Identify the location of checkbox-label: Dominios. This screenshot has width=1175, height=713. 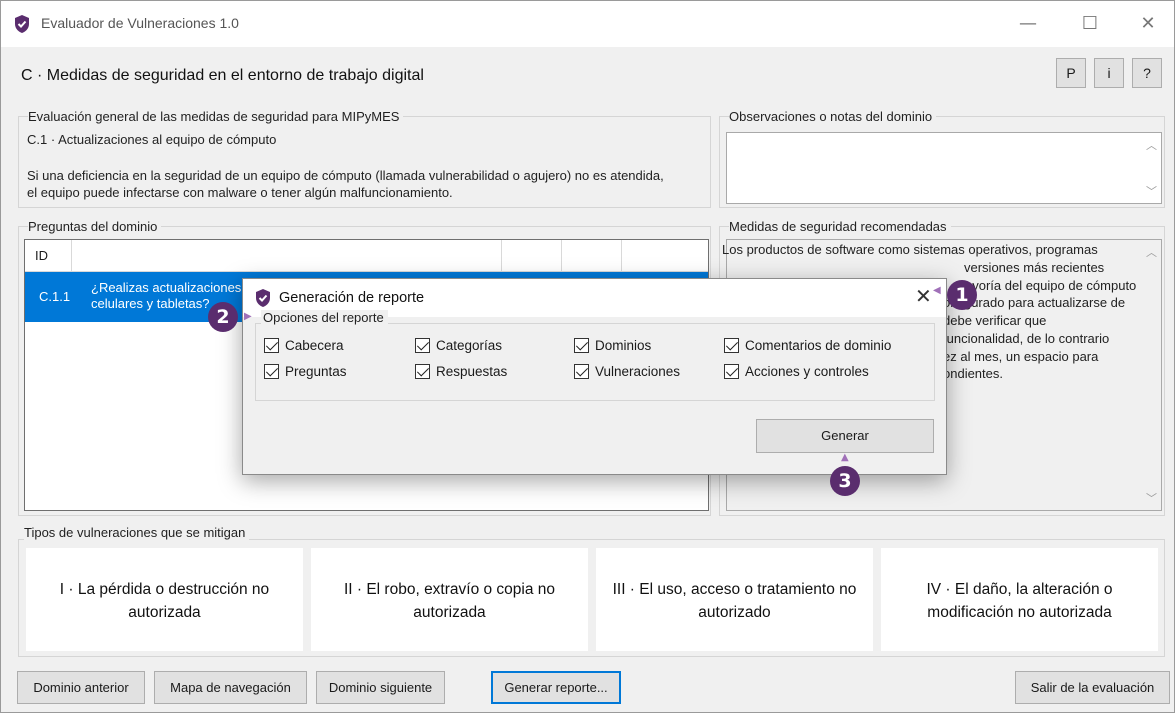
(623, 345).